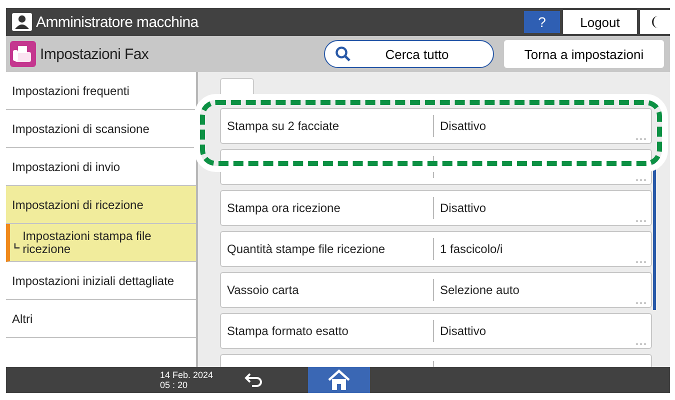 Image resolution: width=675 pixels, height=400 pixels. What do you see at coordinates (17, 245) in the screenshot?
I see `corner-icon` at bounding box center [17, 245].